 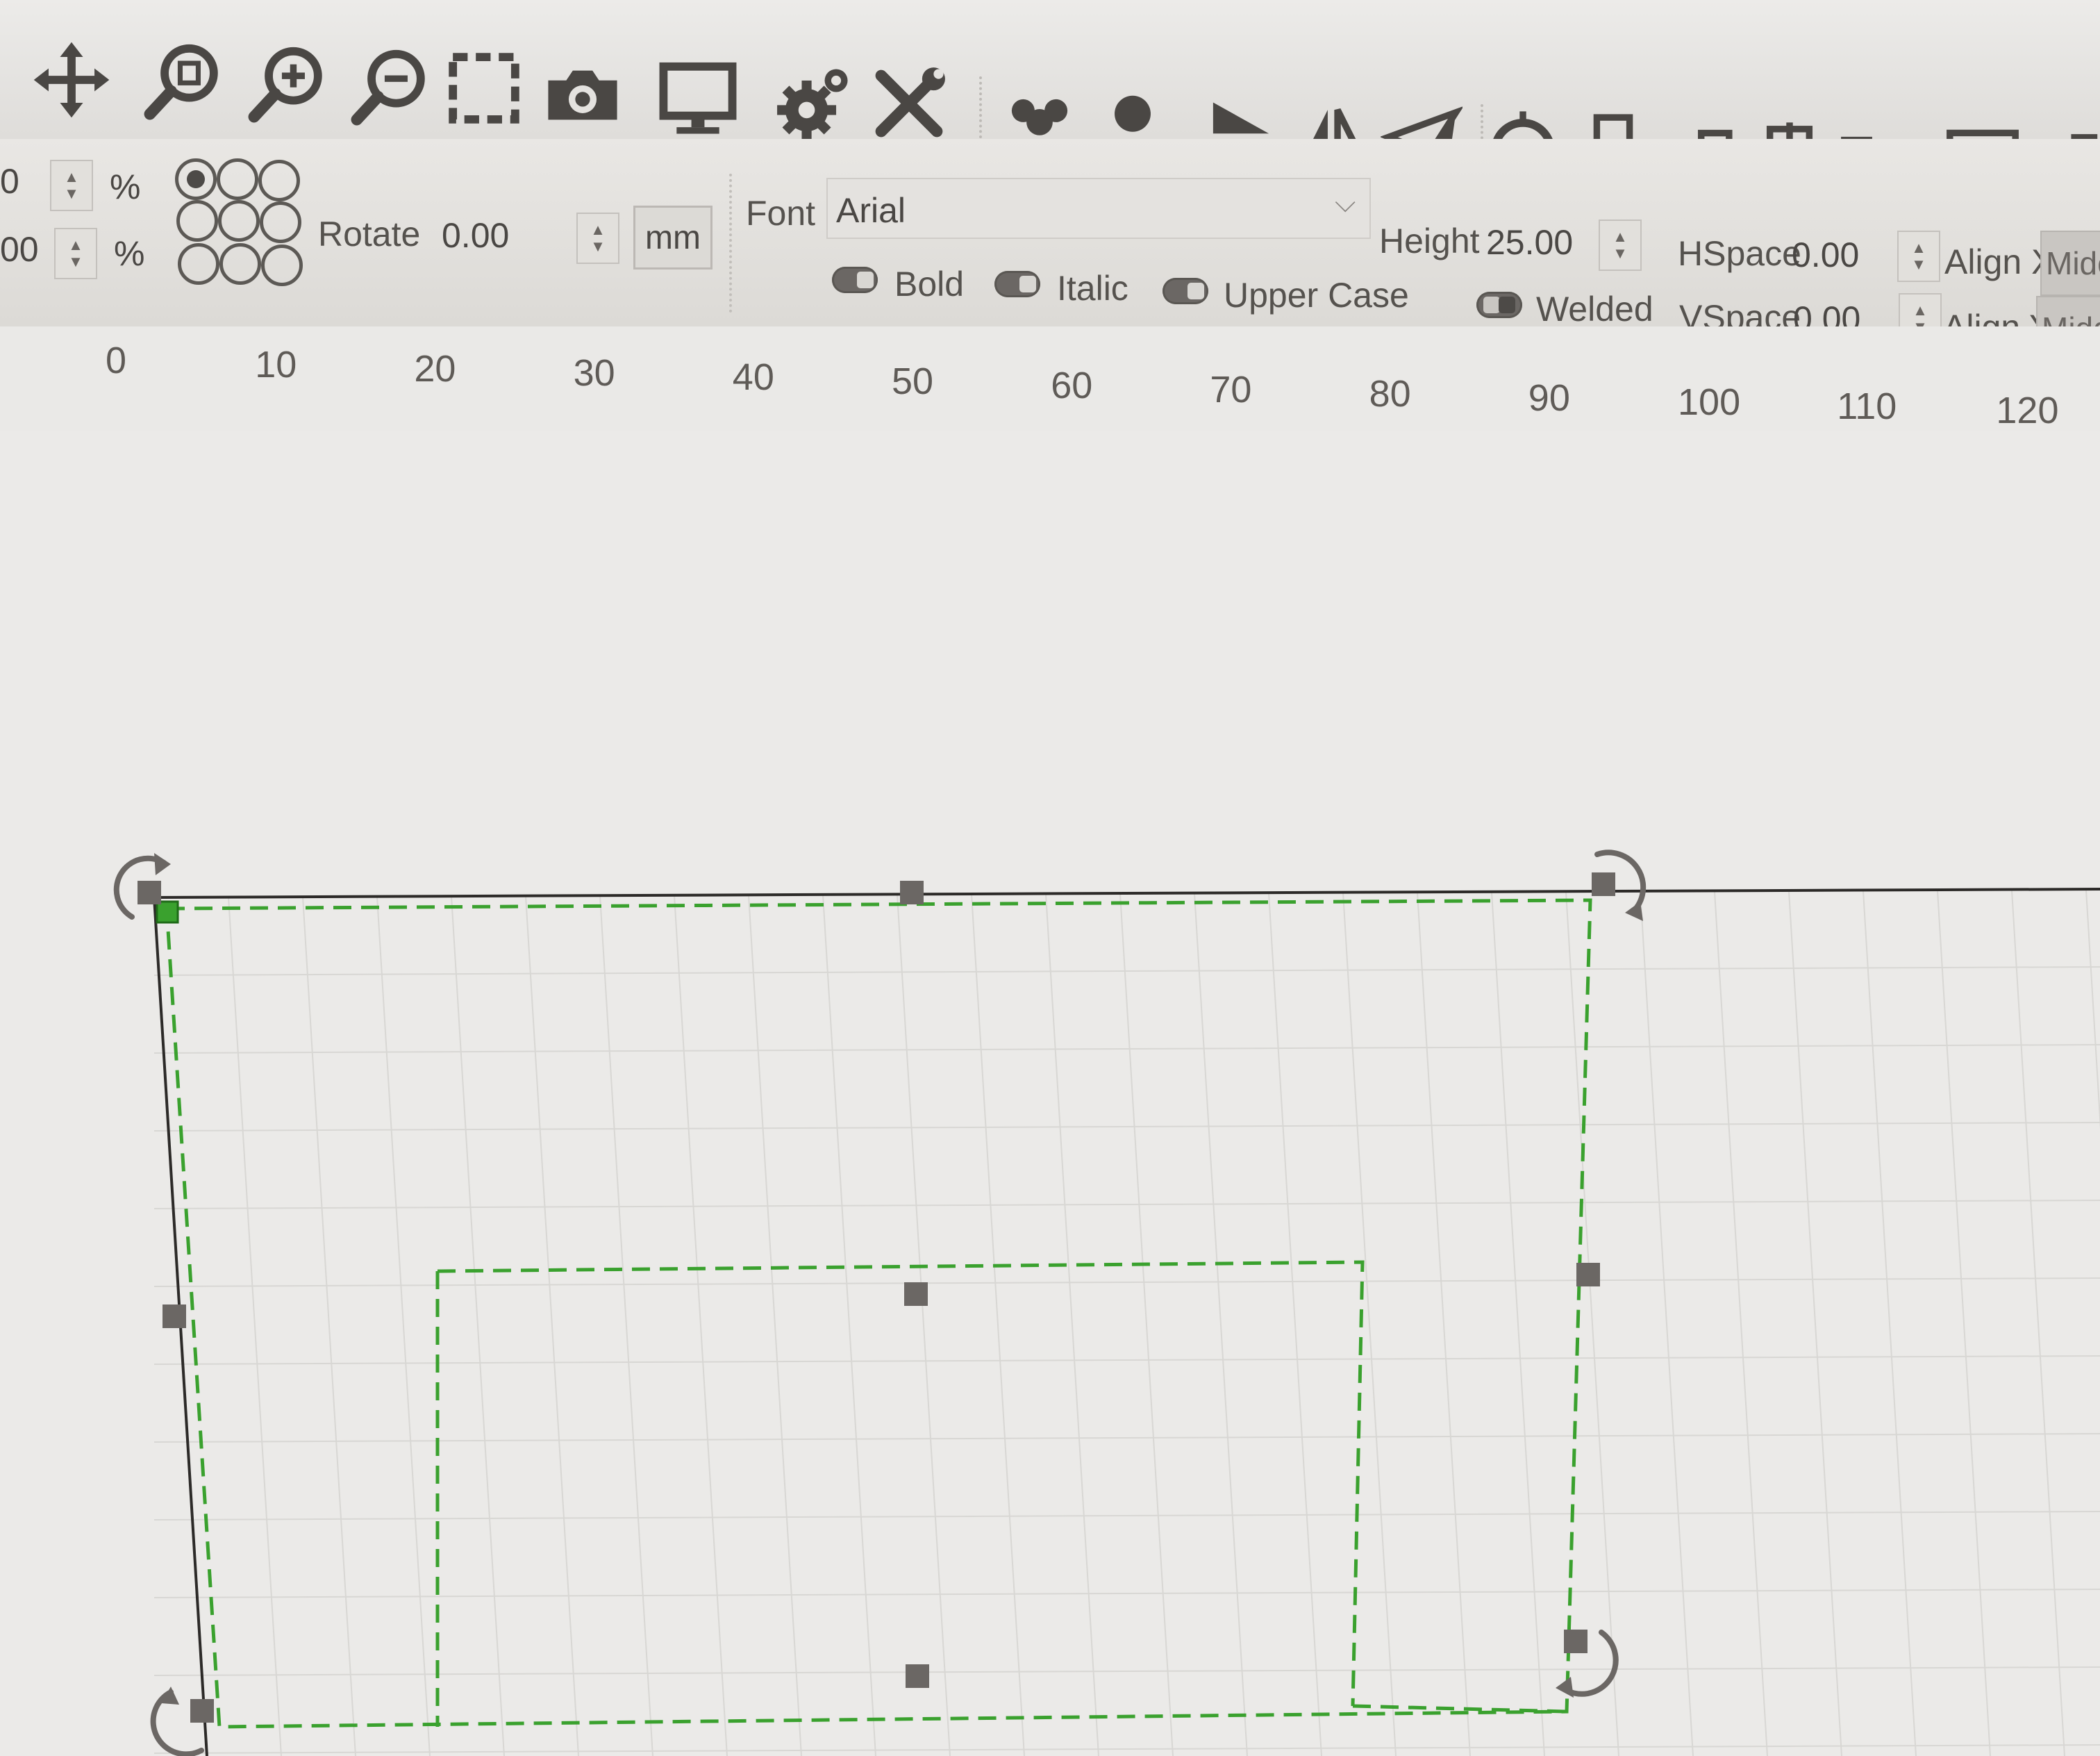 I want to click on scale-y-spinner: ▲ ▼, so click(x=75, y=253).